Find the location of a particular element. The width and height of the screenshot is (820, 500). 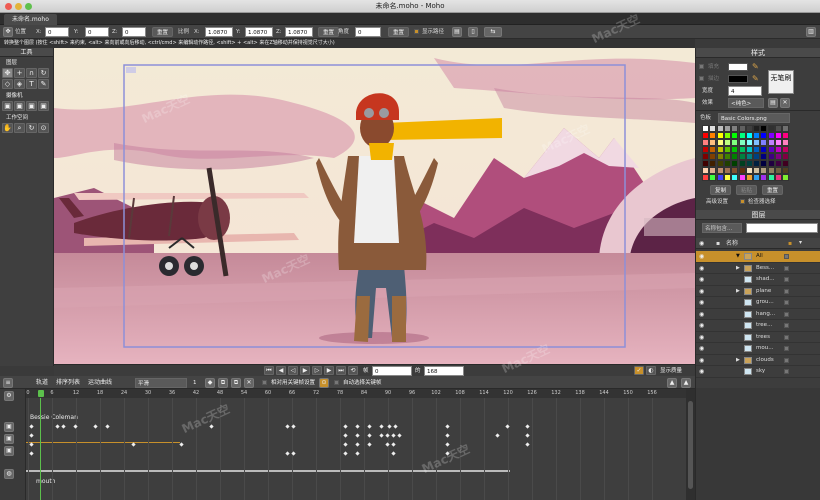

minimize-window-button is located at coordinates (18, 6).